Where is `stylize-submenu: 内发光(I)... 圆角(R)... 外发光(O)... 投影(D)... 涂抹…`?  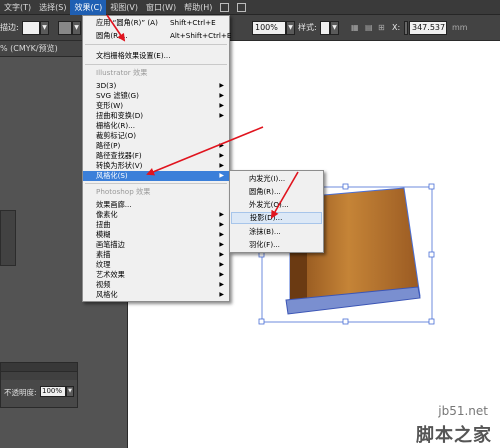
stylize-submenu: 内发光(I)... 圆角(R)... 外发光(O)... 投影(D)... 涂抹… is located at coordinates (276, 211).